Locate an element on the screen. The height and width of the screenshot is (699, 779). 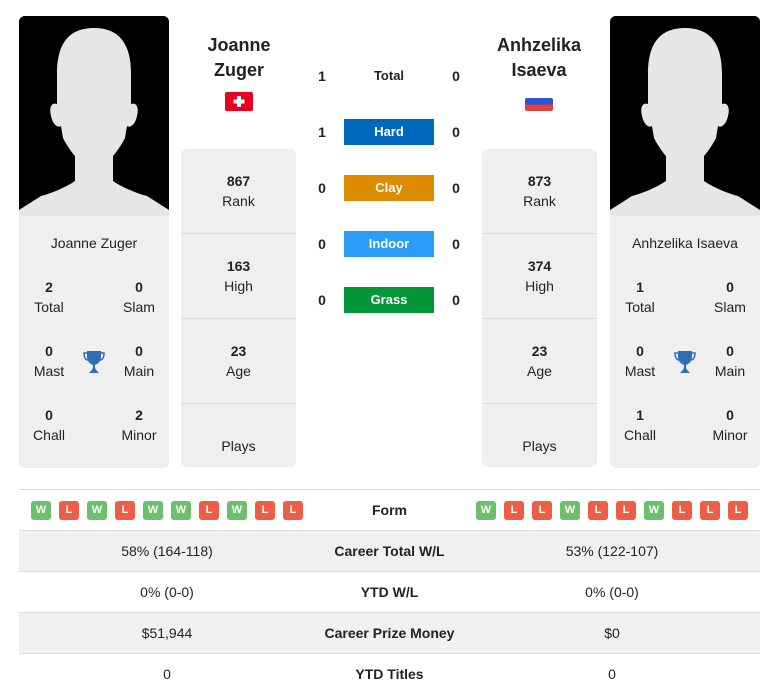
player1-card-name: Joanne Zuger is located at coordinates (94, 243).